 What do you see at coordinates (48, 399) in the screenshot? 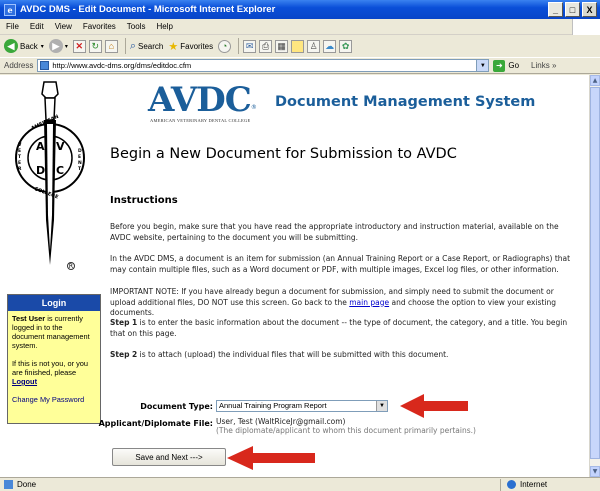
I see `change-password-link: Change My Password` at bounding box center [48, 399].